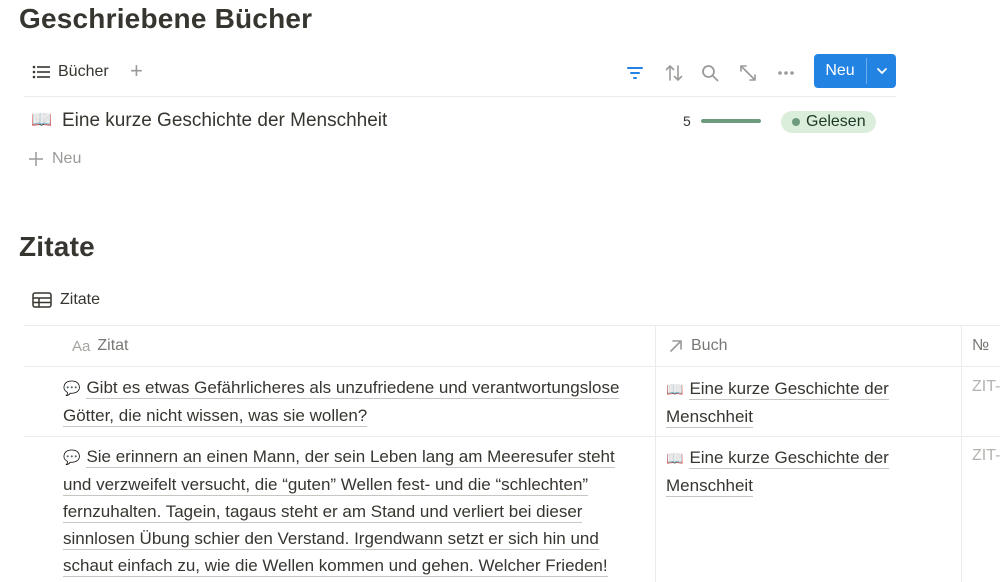 The image size is (1000, 582). I want to click on expand-icon, so click(748, 73).